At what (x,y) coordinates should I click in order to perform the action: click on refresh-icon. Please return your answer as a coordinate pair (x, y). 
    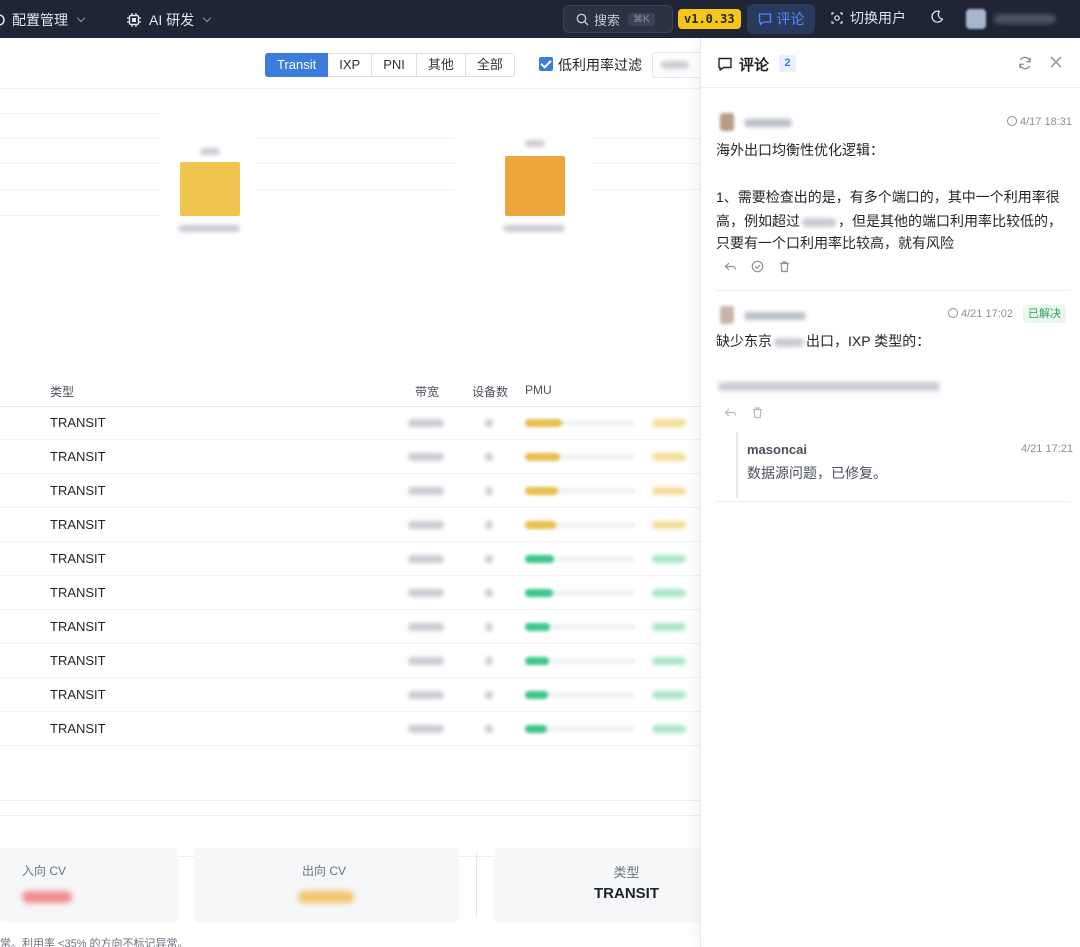
    Looking at the image, I should click on (1025, 65).